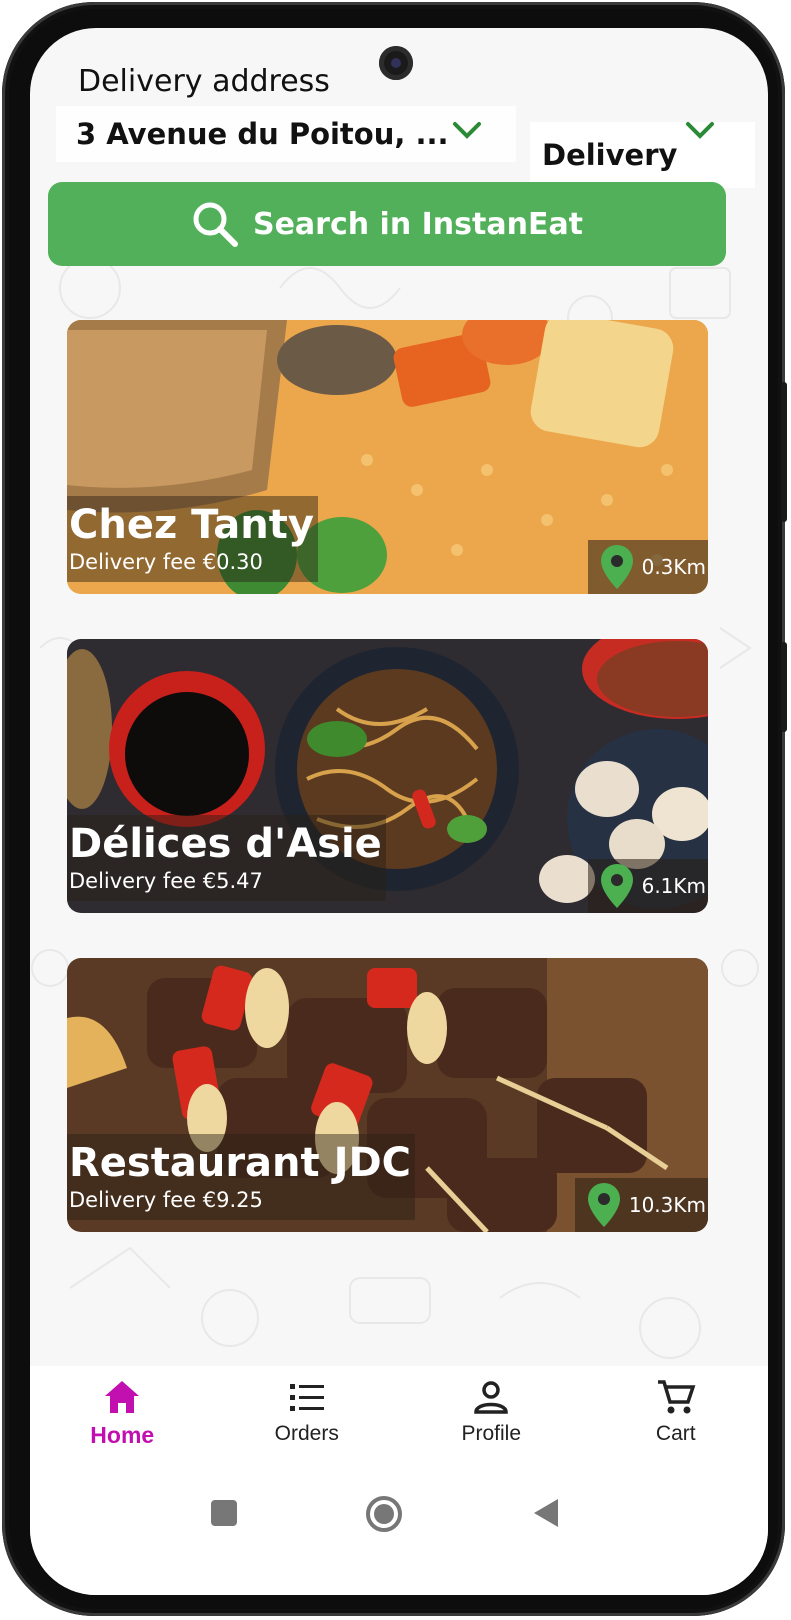 This screenshot has height=1620, width=791. Describe the element at coordinates (387, 776) in the screenshot. I see `restaurant-card: Délices d'Asie Delivery fee €5.47 6.1Km` at that location.